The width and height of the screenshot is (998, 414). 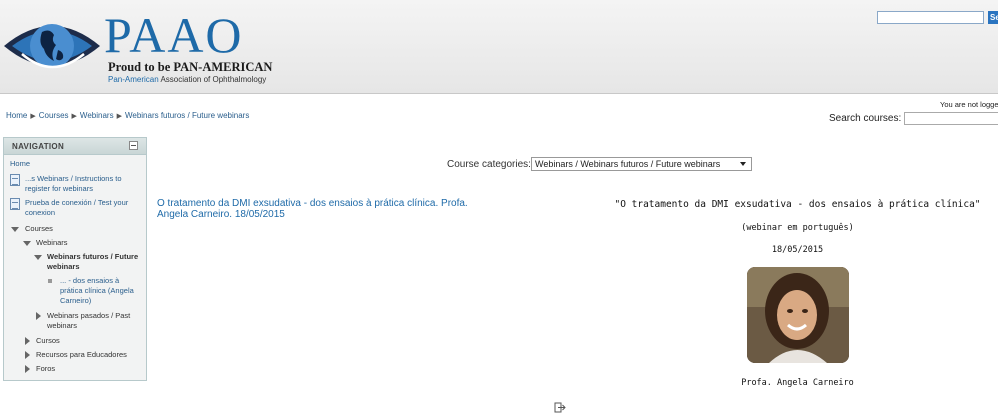 What do you see at coordinates (88, 321) in the screenshot?
I see `nav-past-webinars: Webinars pasados / Past webinars` at bounding box center [88, 321].